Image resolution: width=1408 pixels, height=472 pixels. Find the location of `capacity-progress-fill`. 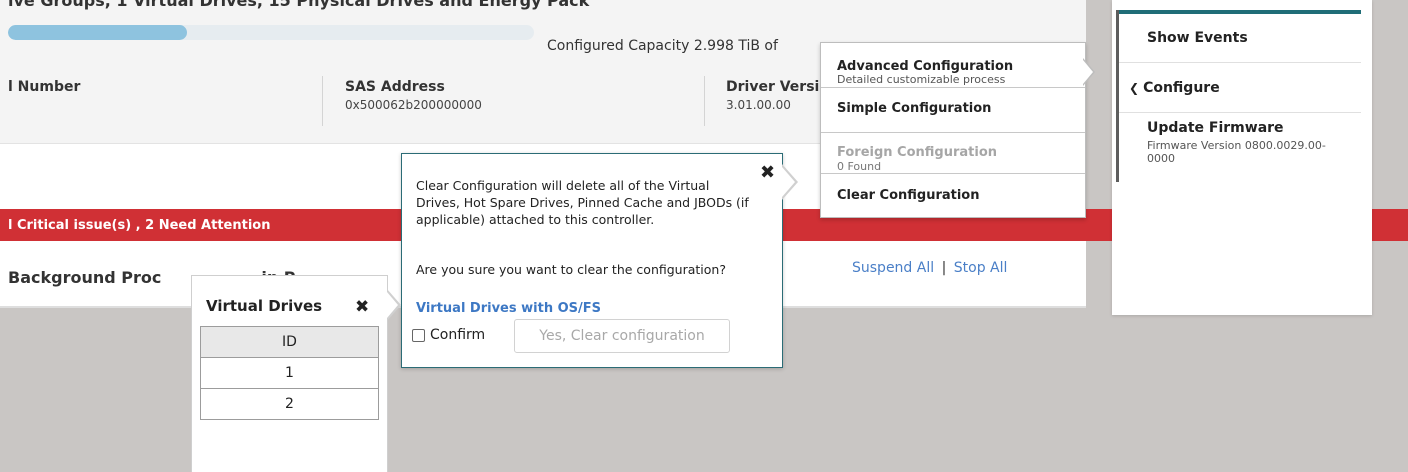

capacity-progress-fill is located at coordinates (97, 32).